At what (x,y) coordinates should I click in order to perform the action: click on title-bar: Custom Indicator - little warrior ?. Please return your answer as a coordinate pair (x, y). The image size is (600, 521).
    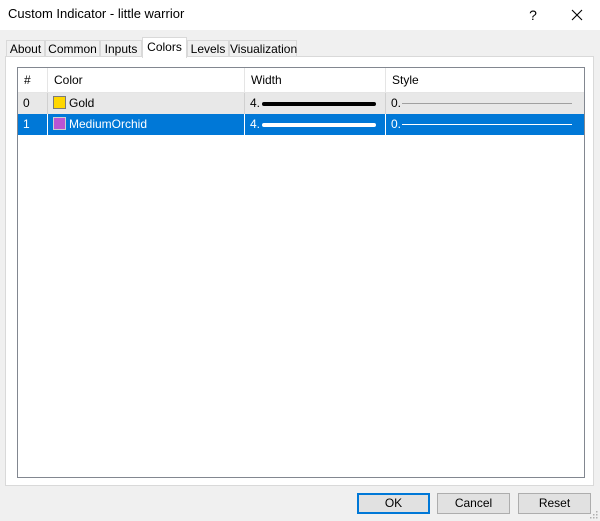
    Looking at the image, I should click on (300, 15).